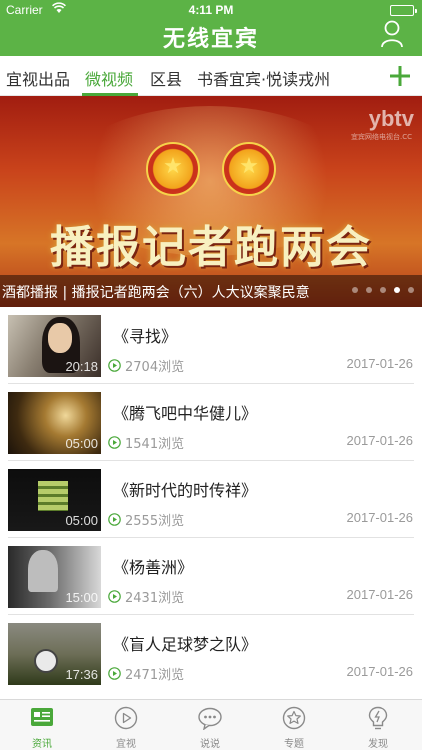  What do you see at coordinates (211, 247) in the screenshot?
I see `banner-headline: 播报记者跑两会` at bounding box center [211, 247].